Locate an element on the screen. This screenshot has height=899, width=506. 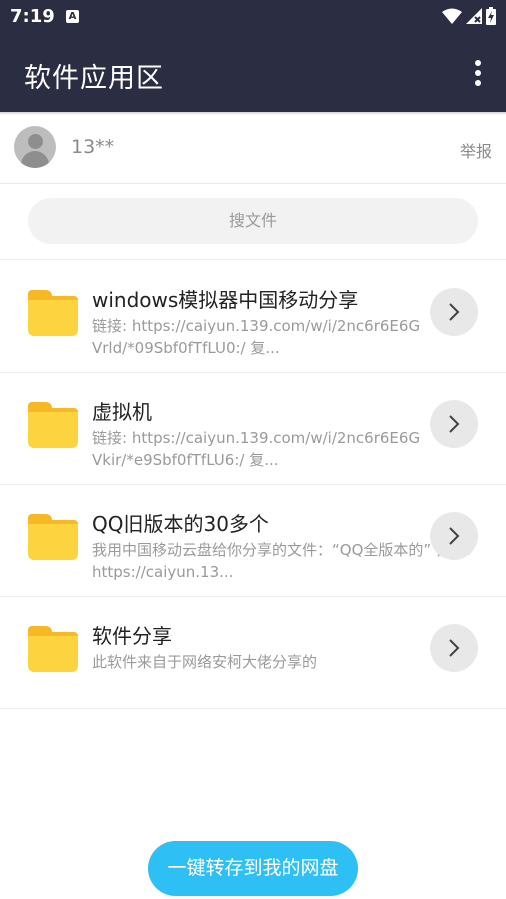
search-section: 搜文件 is located at coordinates (253, 222).